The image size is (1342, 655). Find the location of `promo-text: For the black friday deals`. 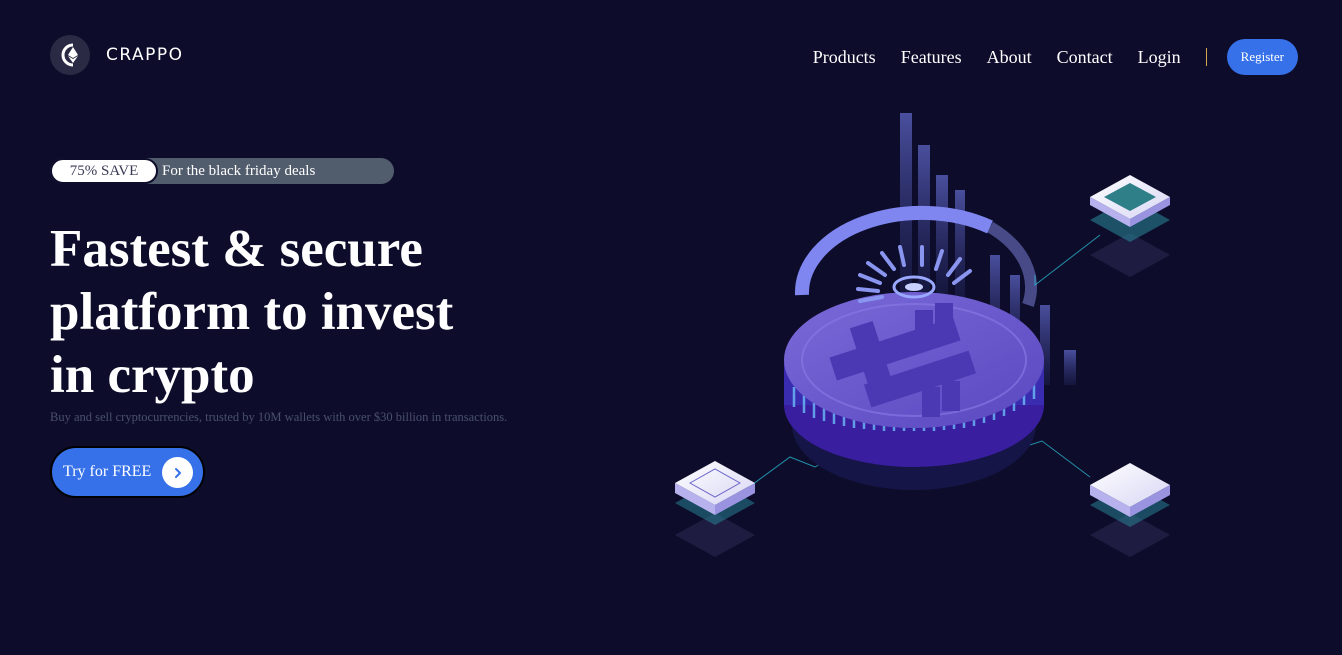

promo-text: For the black friday deals is located at coordinates (239, 170).